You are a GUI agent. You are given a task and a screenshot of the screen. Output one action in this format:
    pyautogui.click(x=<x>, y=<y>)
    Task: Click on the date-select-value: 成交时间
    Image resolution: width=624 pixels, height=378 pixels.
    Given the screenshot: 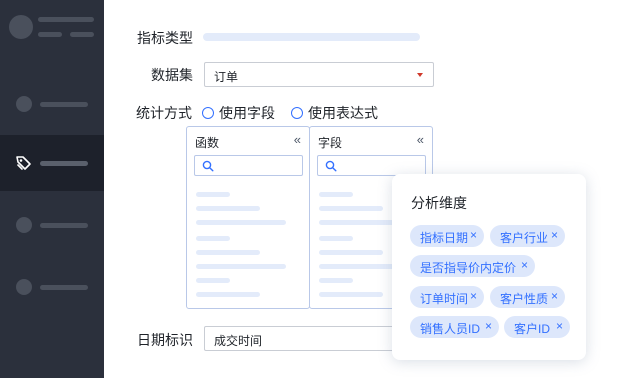 What is the action you would take?
    pyautogui.click(x=238, y=341)
    